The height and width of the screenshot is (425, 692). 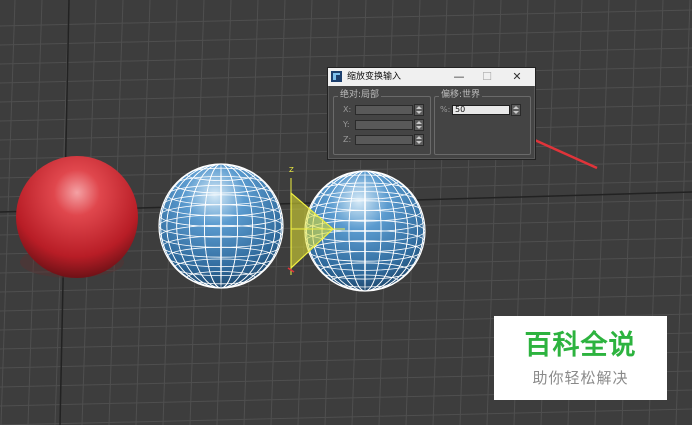 I want to click on gizmo-axis-label: Z, so click(x=291, y=170).